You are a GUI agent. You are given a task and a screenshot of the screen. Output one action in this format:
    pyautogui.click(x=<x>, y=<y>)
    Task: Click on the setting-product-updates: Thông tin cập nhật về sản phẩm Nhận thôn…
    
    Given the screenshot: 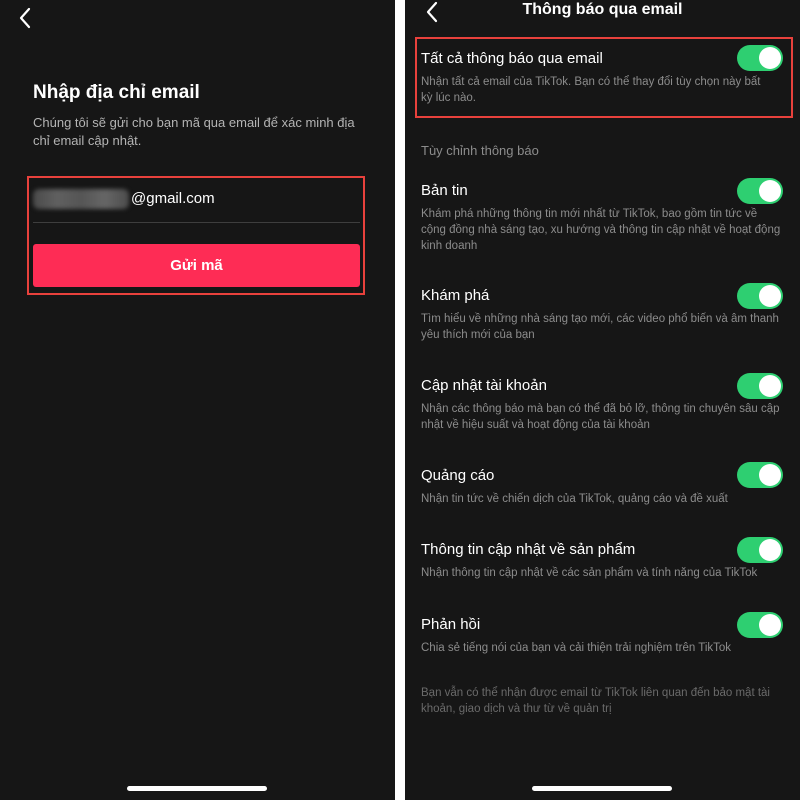 What is the action you would take?
    pyautogui.click(x=602, y=560)
    